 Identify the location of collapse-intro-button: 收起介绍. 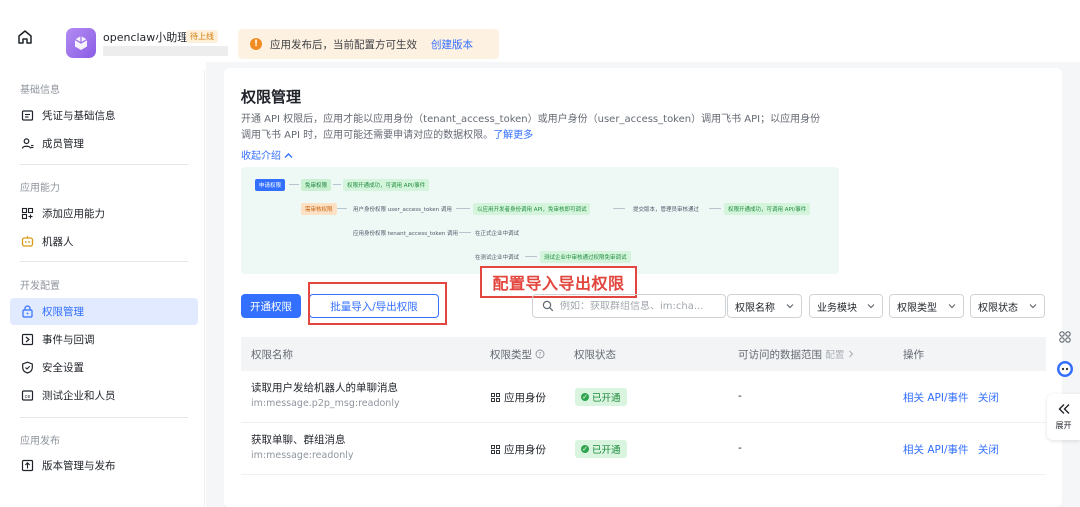
(267, 154).